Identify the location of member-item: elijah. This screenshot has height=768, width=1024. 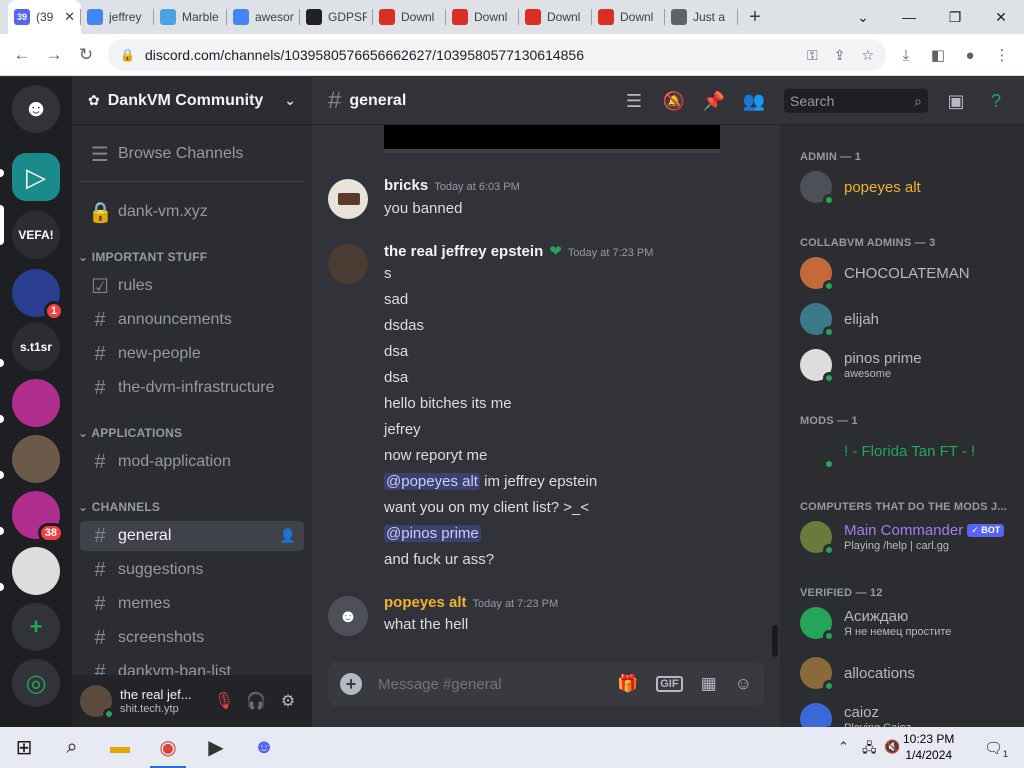
(910, 319).